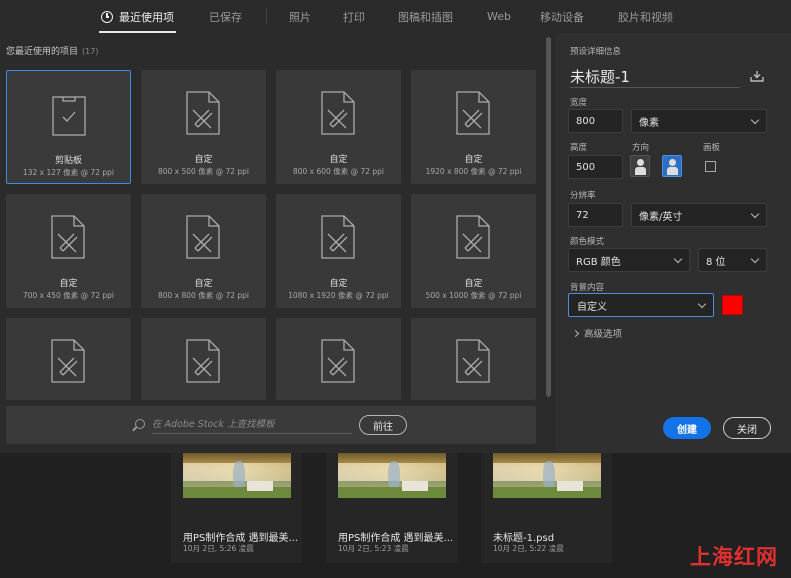 This screenshot has height=578, width=791. I want to click on tab-label: 移动设备, so click(562, 17).